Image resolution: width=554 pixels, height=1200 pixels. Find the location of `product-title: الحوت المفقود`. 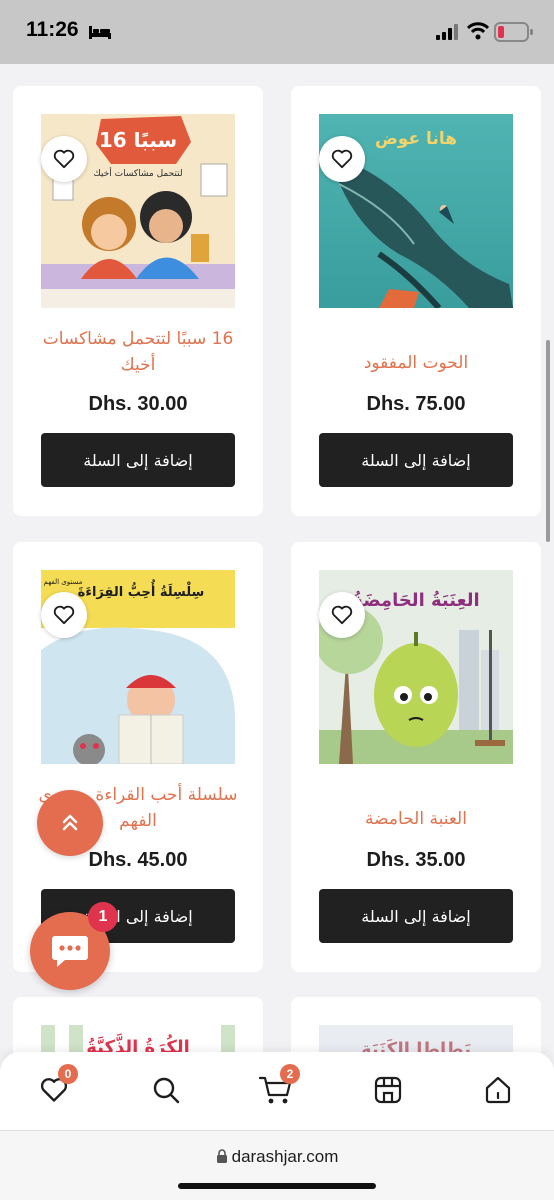

product-title: الحوت المفقود is located at coordinates (416, 363).